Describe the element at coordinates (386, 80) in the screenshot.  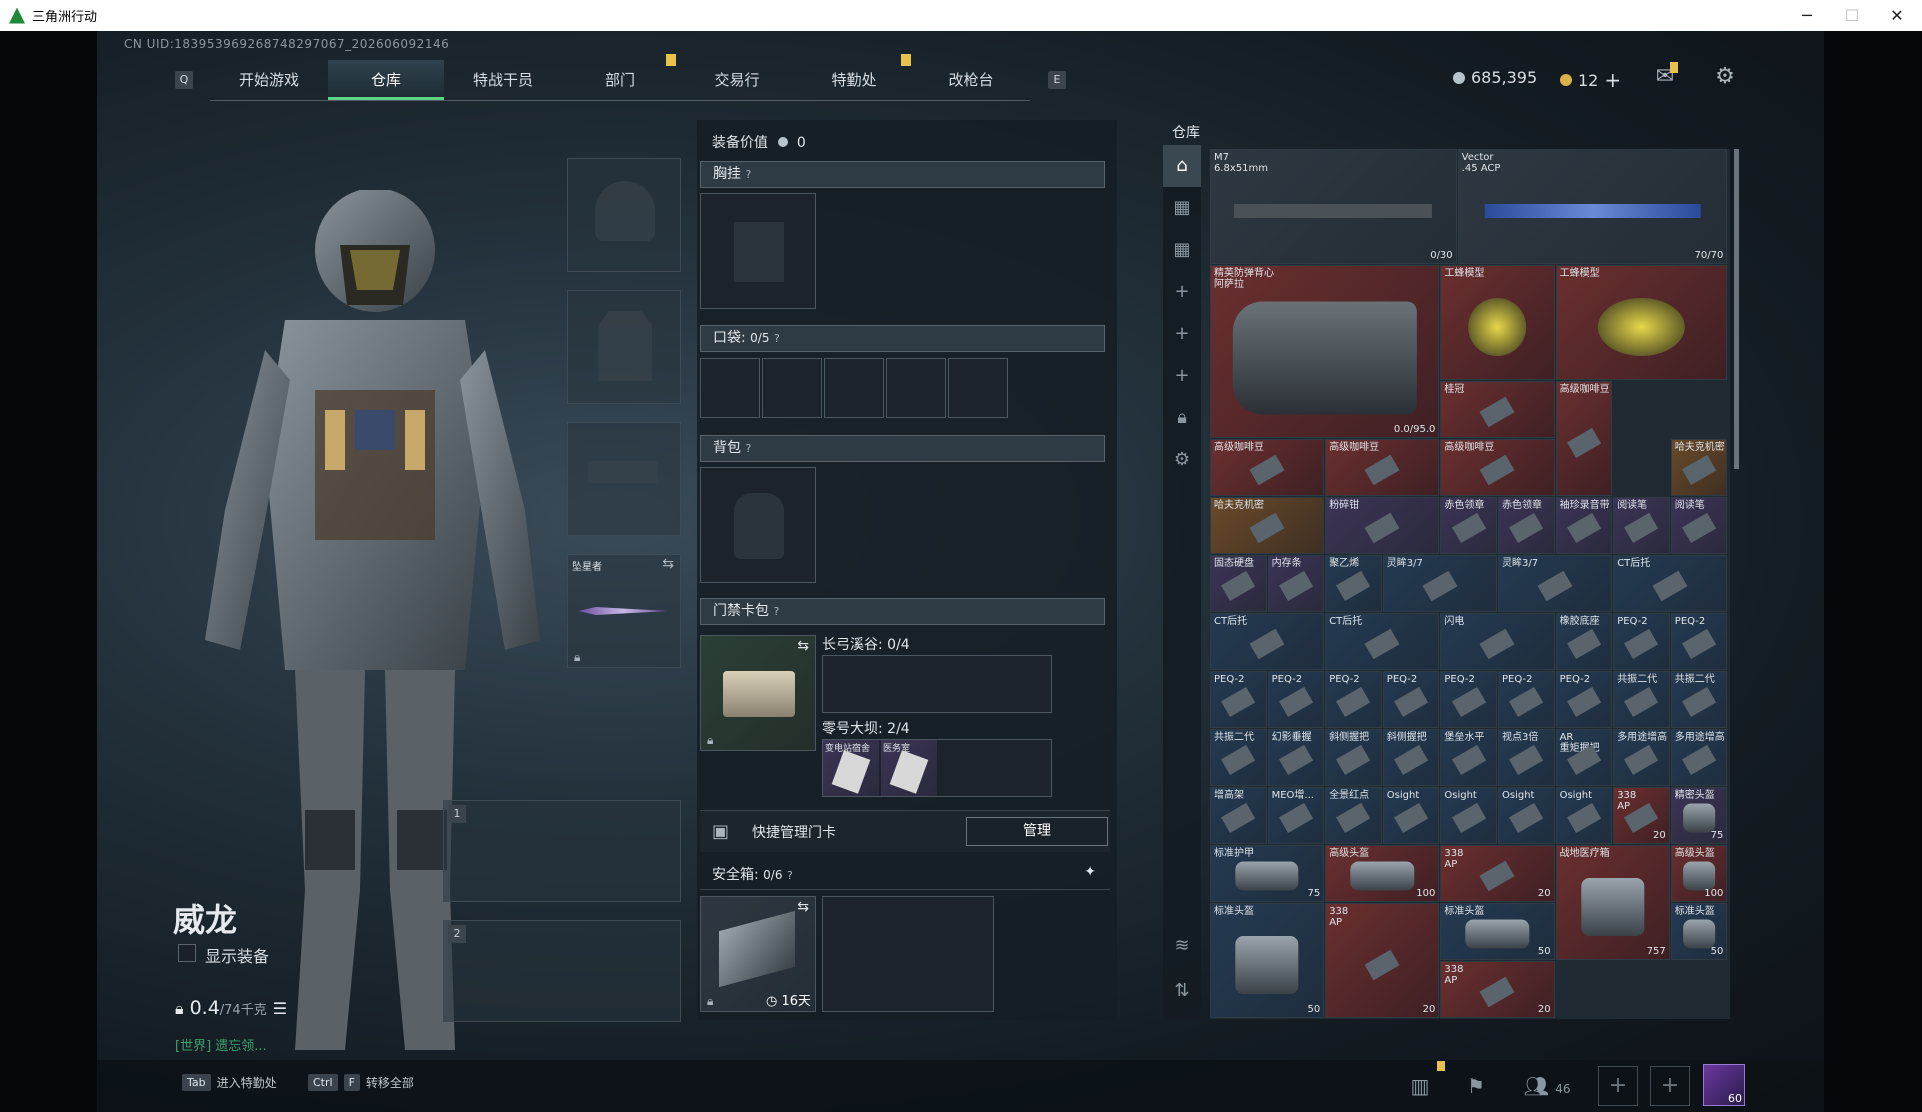
I see `tab-warehouse: 仓库` at that location.